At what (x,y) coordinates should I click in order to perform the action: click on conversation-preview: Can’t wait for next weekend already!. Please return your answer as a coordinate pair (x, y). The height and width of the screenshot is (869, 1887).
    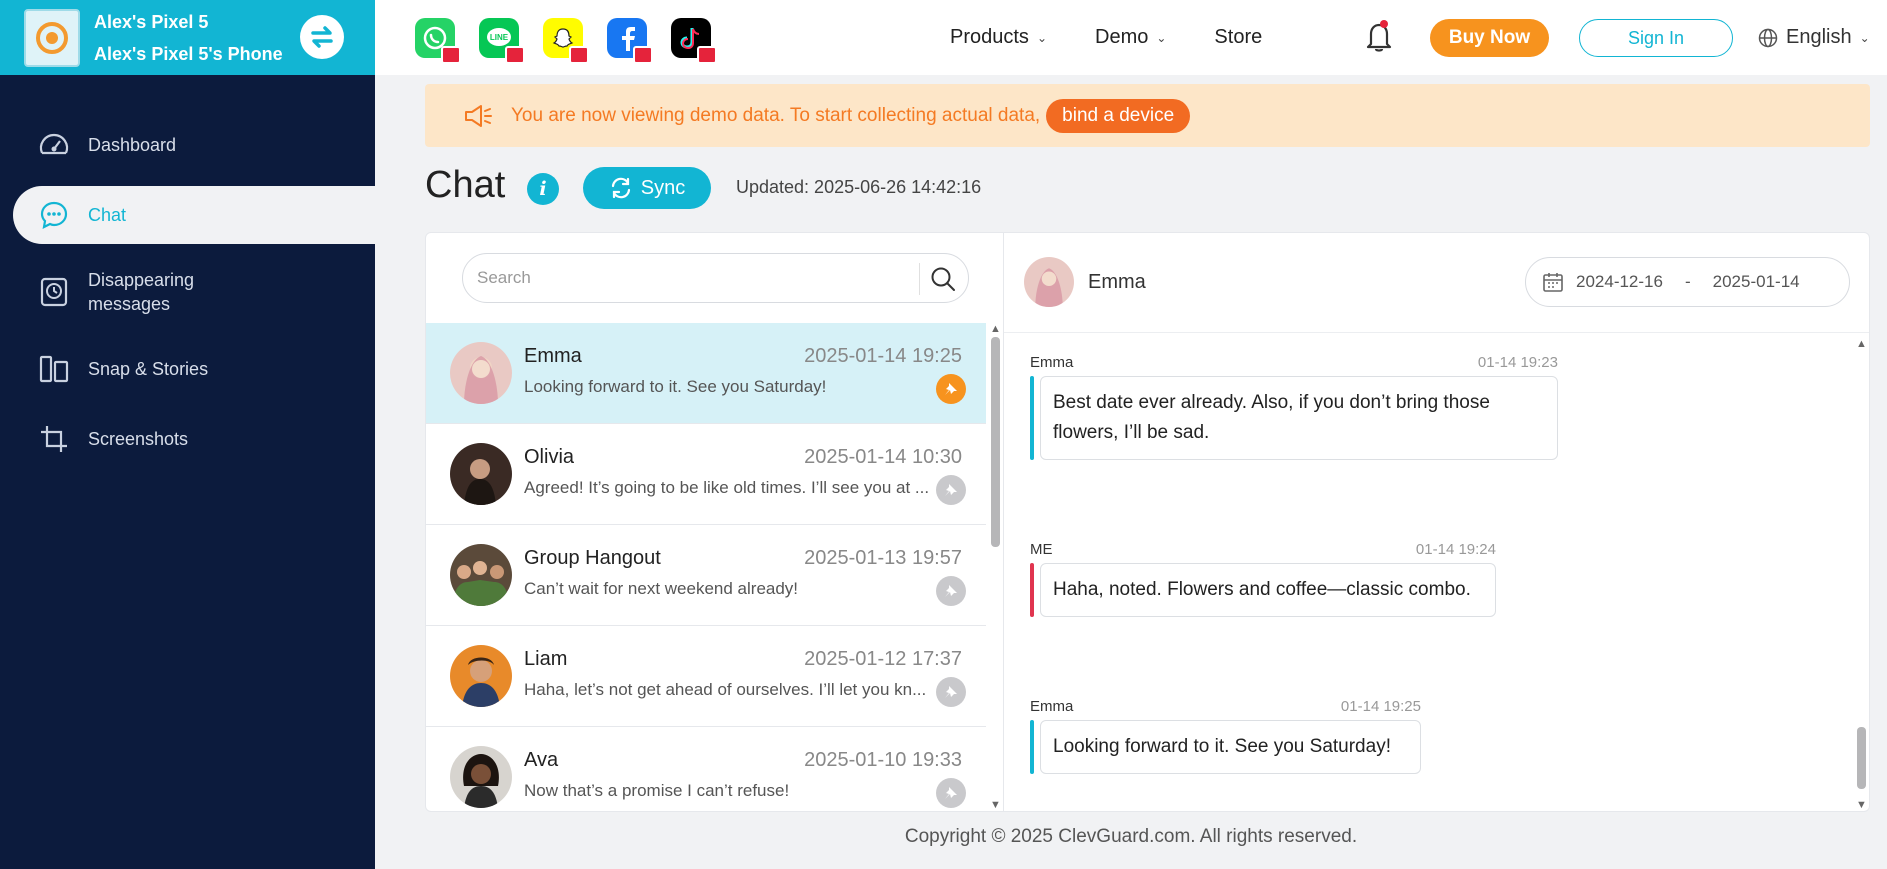
    Looking at the image, I should click on (661, 588).